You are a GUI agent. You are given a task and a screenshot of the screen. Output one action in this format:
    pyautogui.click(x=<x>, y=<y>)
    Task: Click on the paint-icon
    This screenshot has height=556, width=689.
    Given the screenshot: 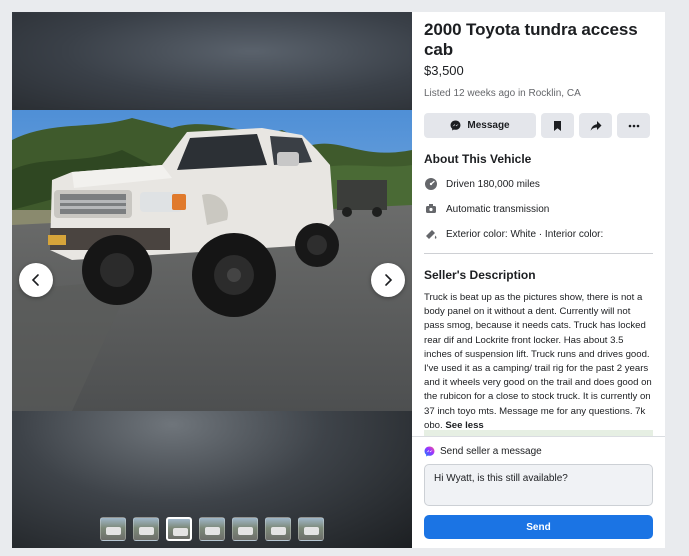 What is the action you would take?
    pyautogui.click(x=431, y=234)
    